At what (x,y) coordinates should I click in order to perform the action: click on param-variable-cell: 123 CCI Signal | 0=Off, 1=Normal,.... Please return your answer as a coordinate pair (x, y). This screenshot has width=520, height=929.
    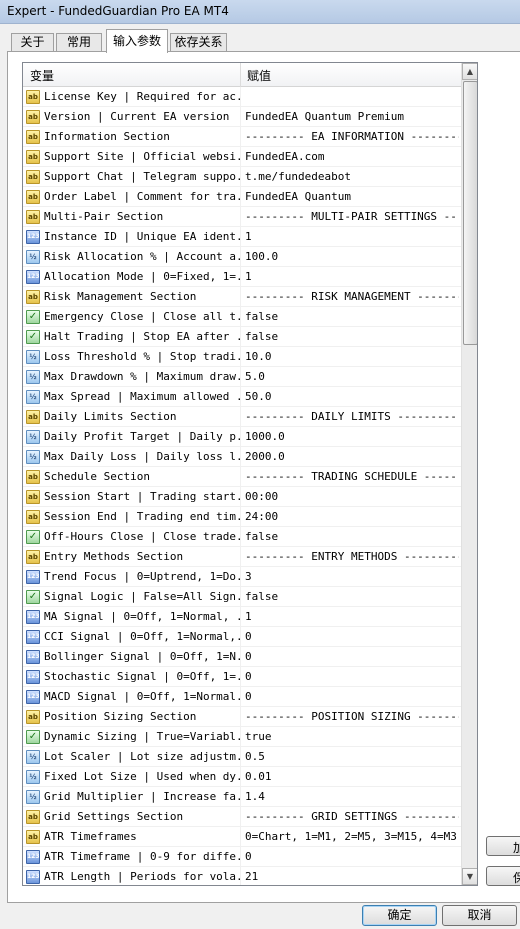
    Looking at the image, I should click on (132, 637).